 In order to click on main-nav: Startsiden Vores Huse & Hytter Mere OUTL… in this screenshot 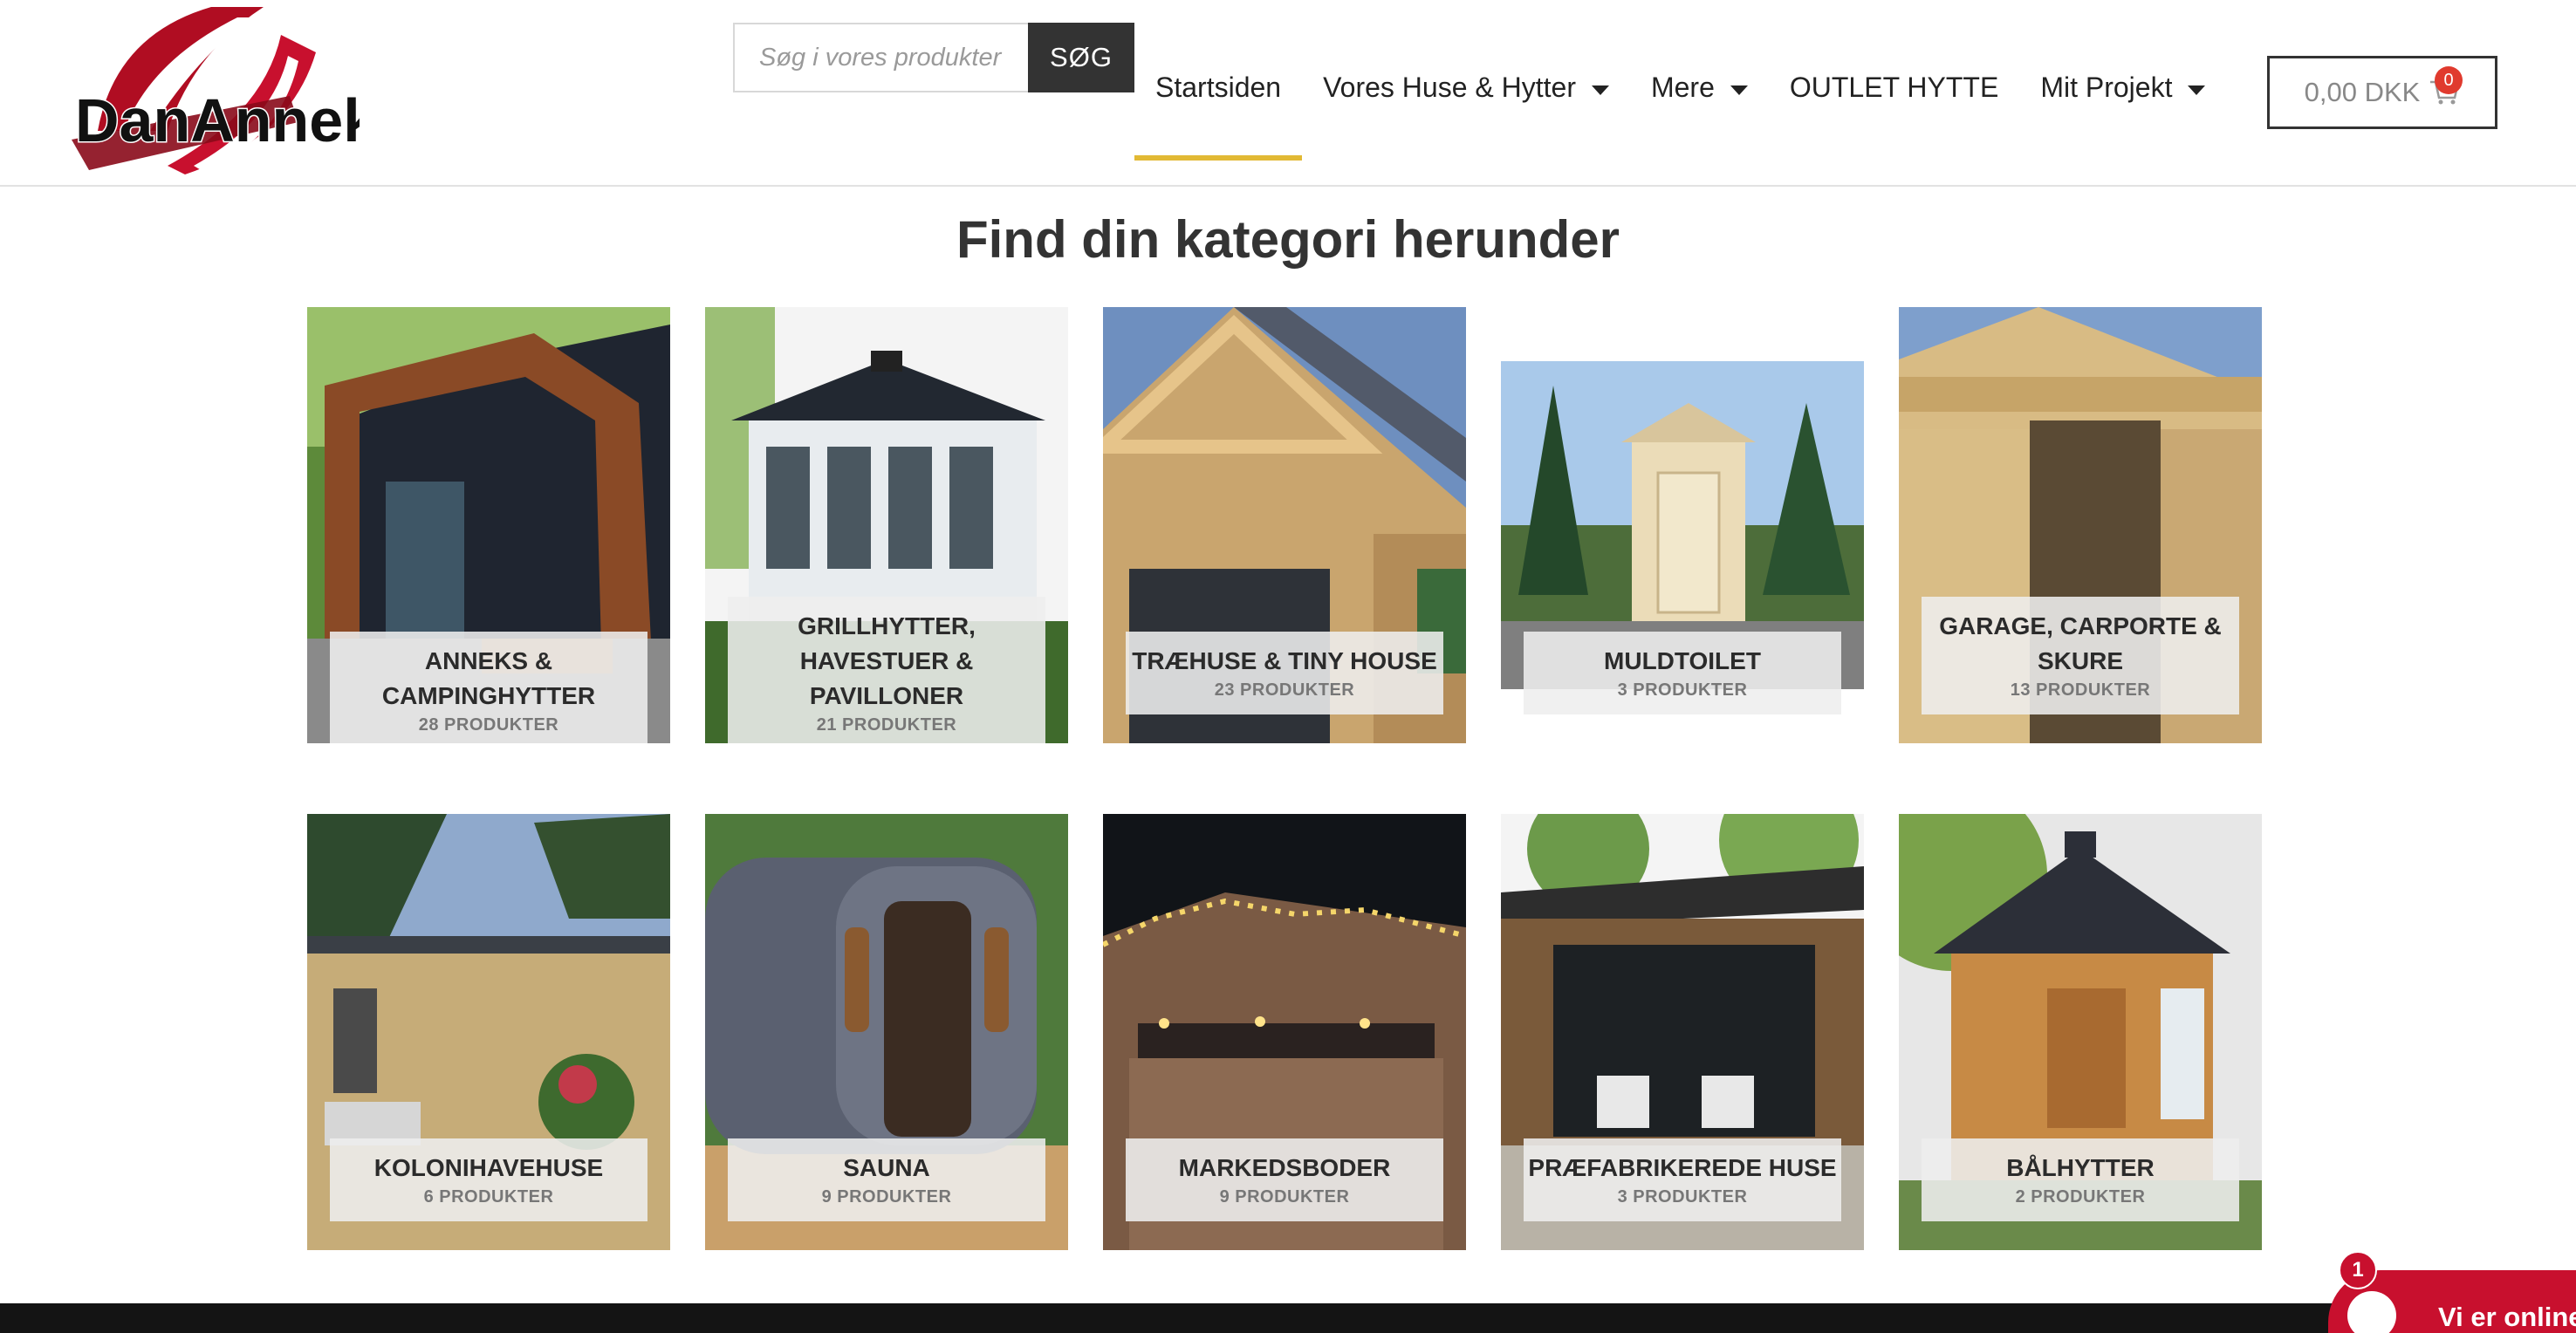, I will do `click(1680, 106)`.